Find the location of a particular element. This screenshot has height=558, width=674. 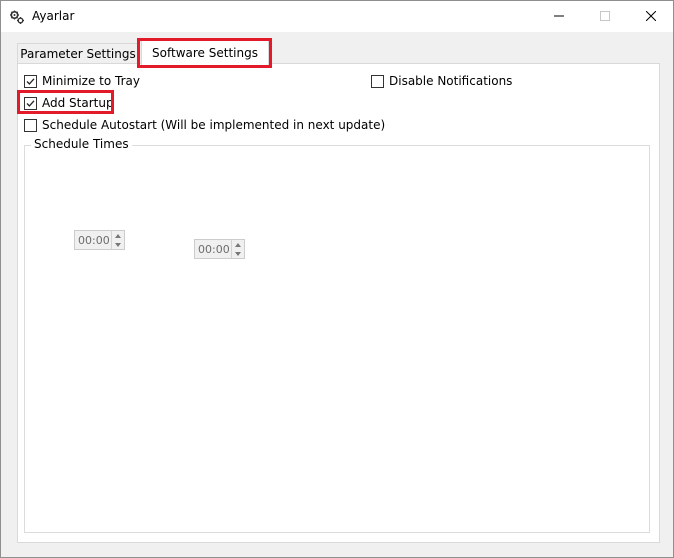

close-icon is located at coordinates (651, 17).